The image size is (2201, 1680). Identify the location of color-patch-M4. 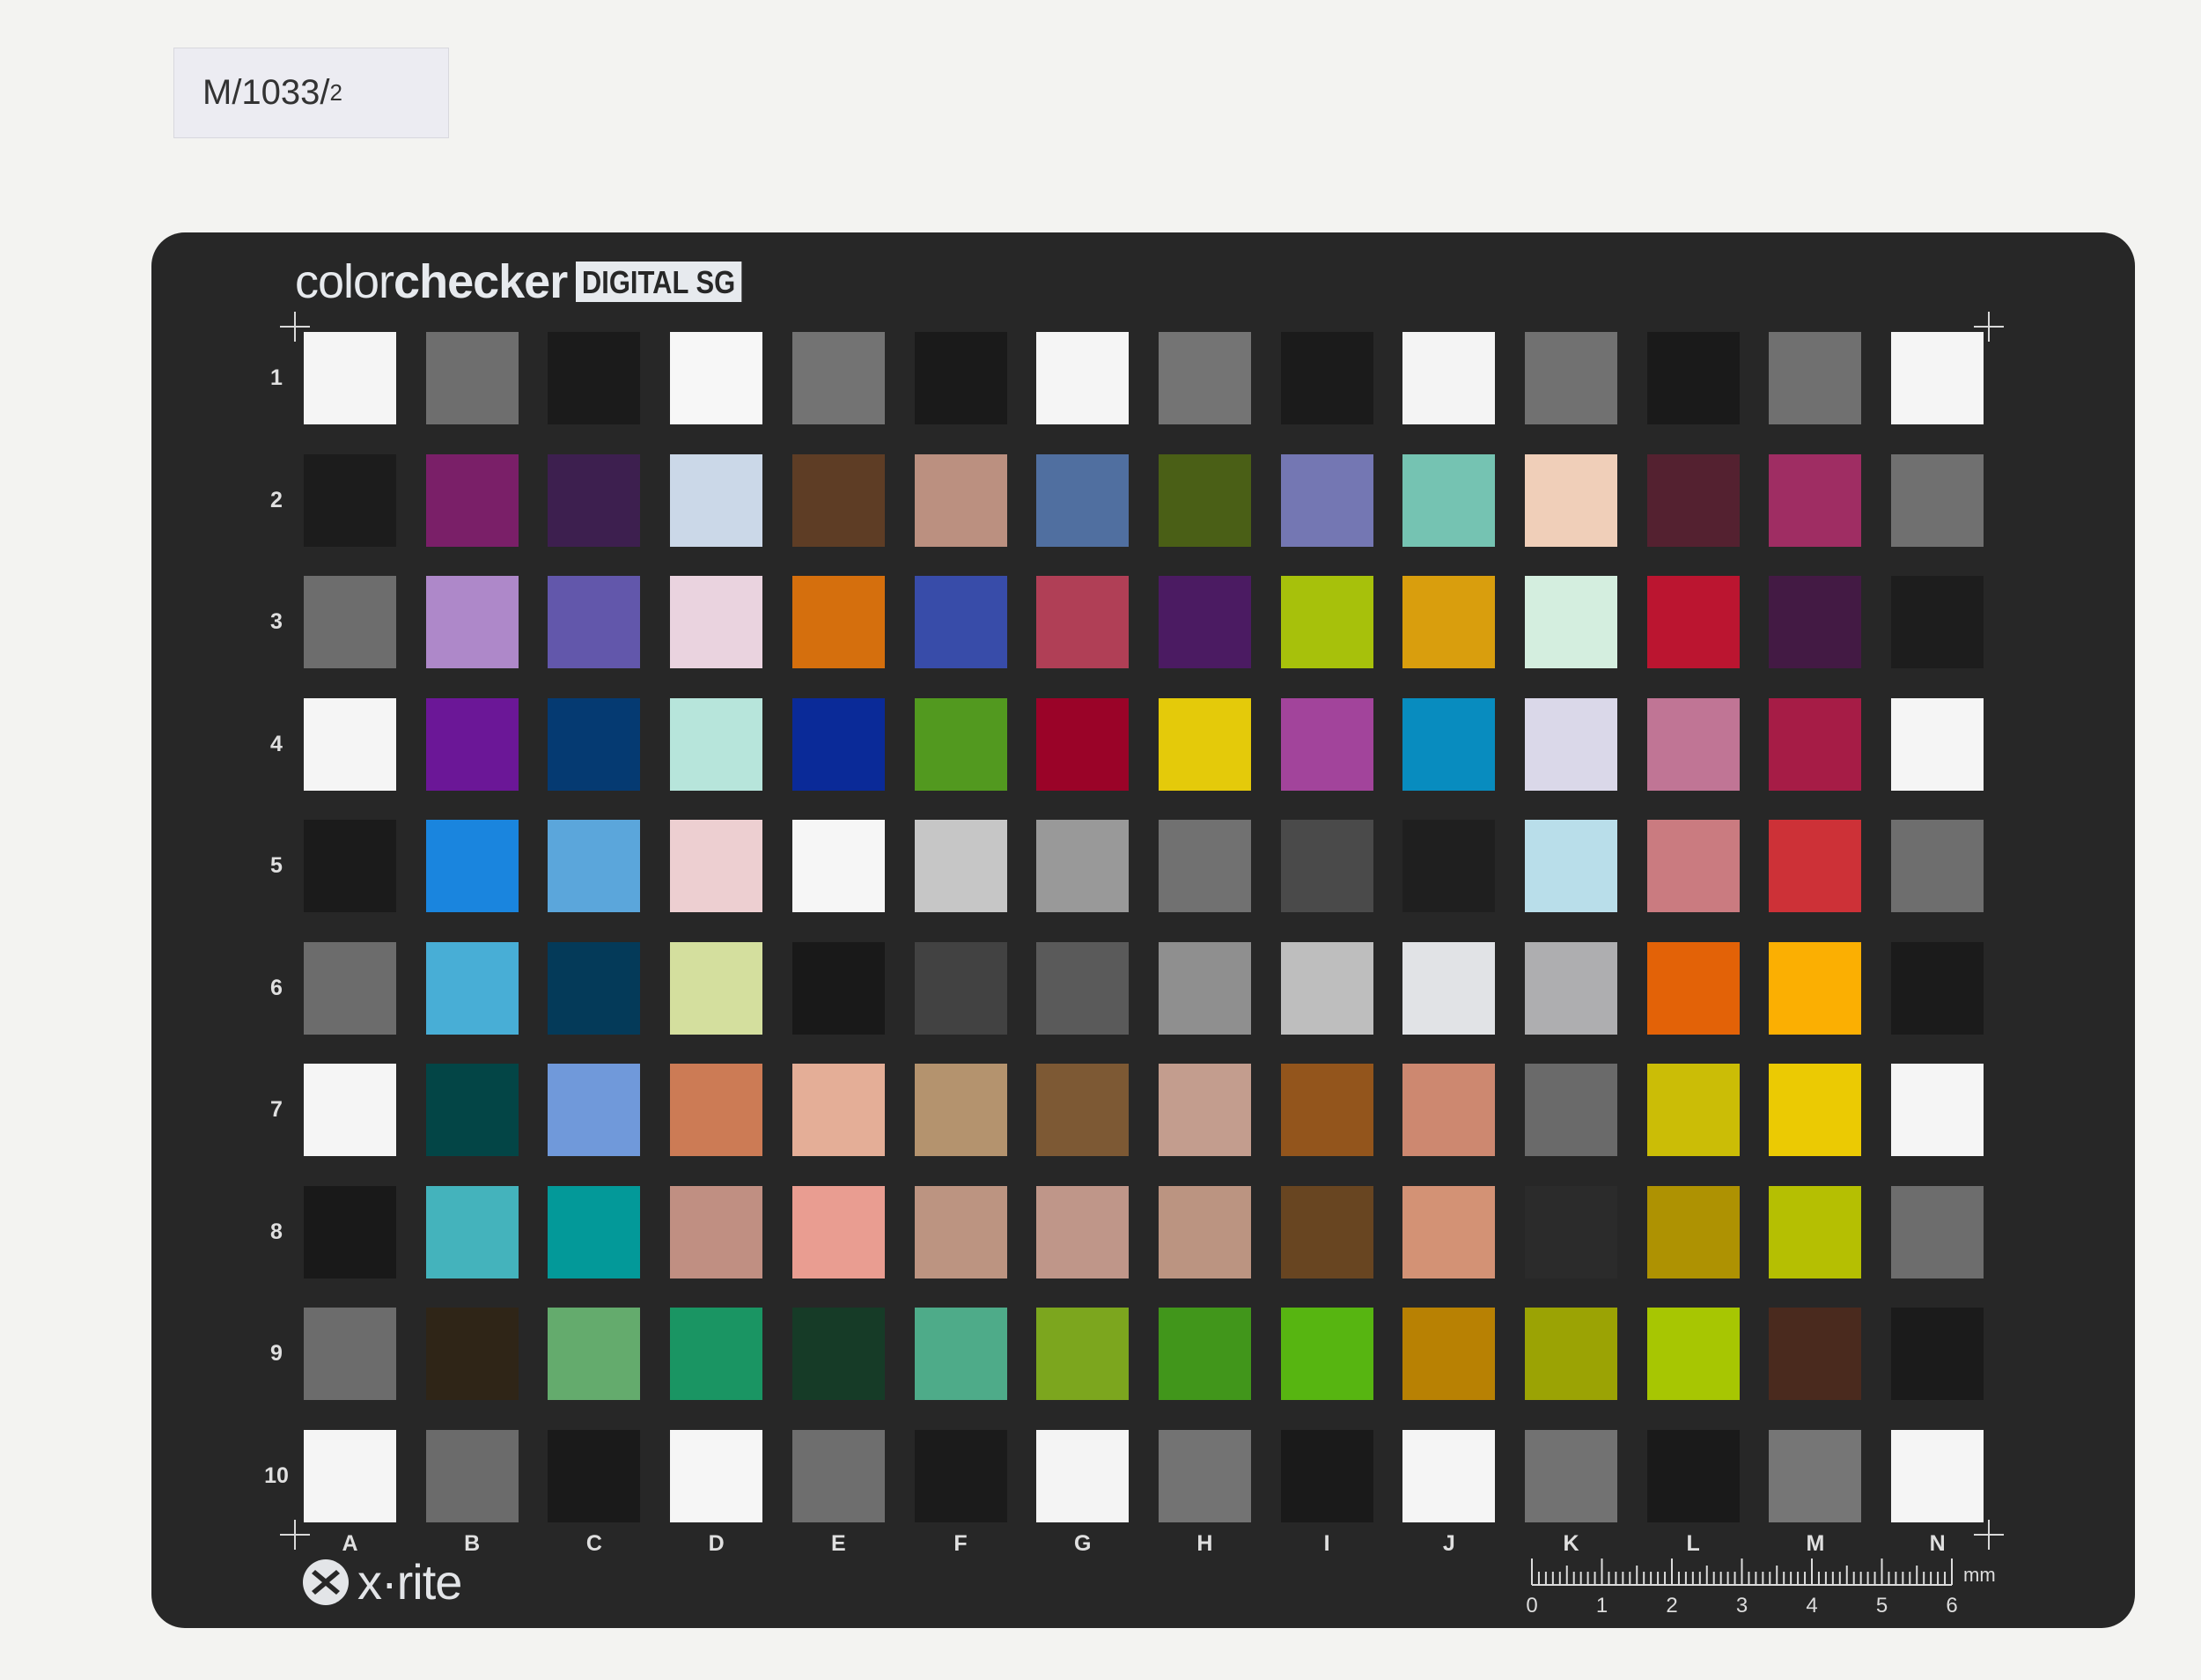
(1816, 744).